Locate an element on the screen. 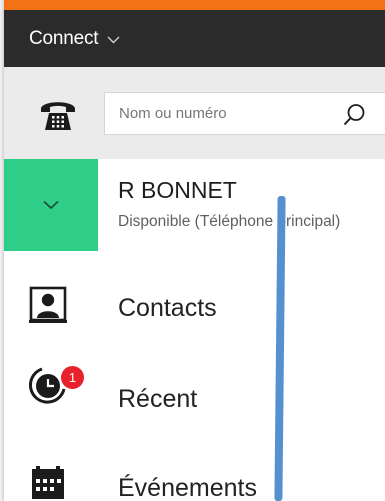 Image resolution: width=385 pixels, height=501 pixels. user-name: R BONNET is located at coordinates (177, 190).